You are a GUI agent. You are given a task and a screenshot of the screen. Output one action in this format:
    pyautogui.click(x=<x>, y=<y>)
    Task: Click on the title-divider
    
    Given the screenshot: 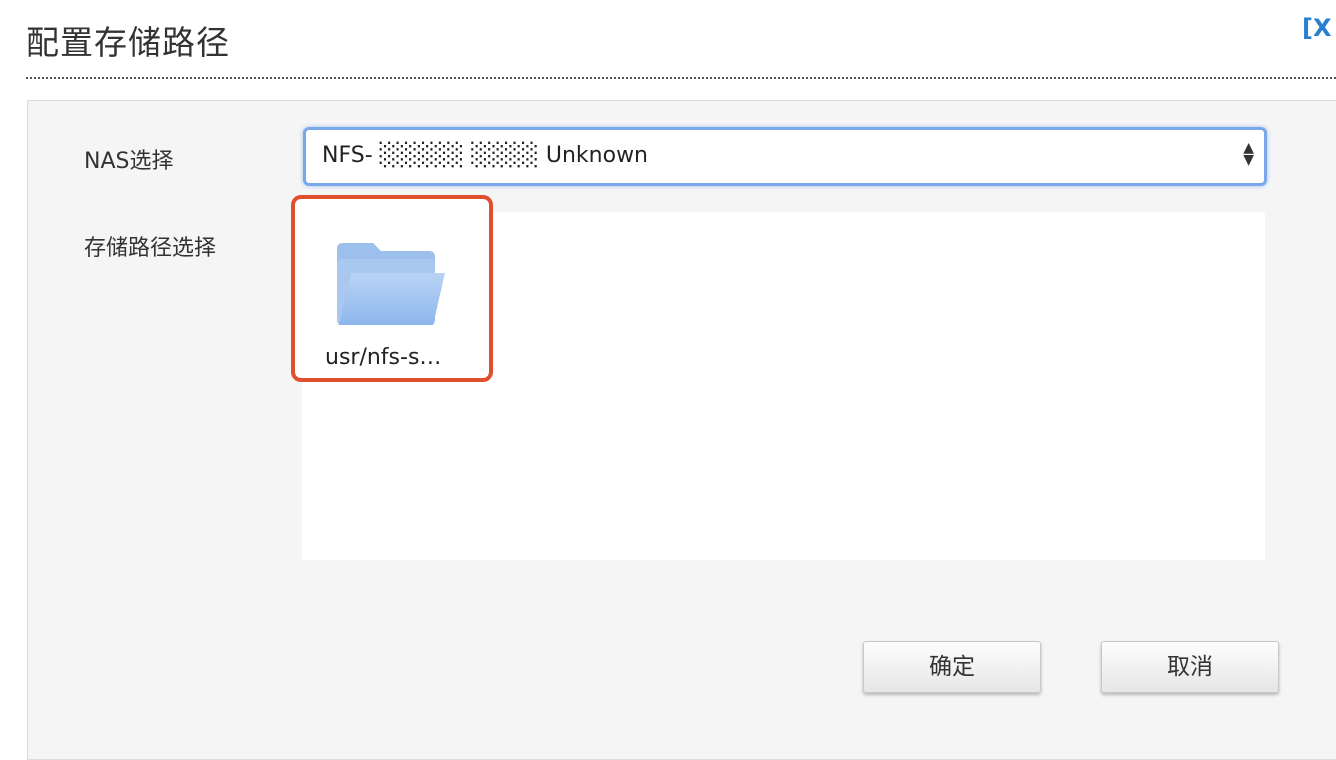 What is the action you would take?
    pyautogui.click(x=681, y=78)
    